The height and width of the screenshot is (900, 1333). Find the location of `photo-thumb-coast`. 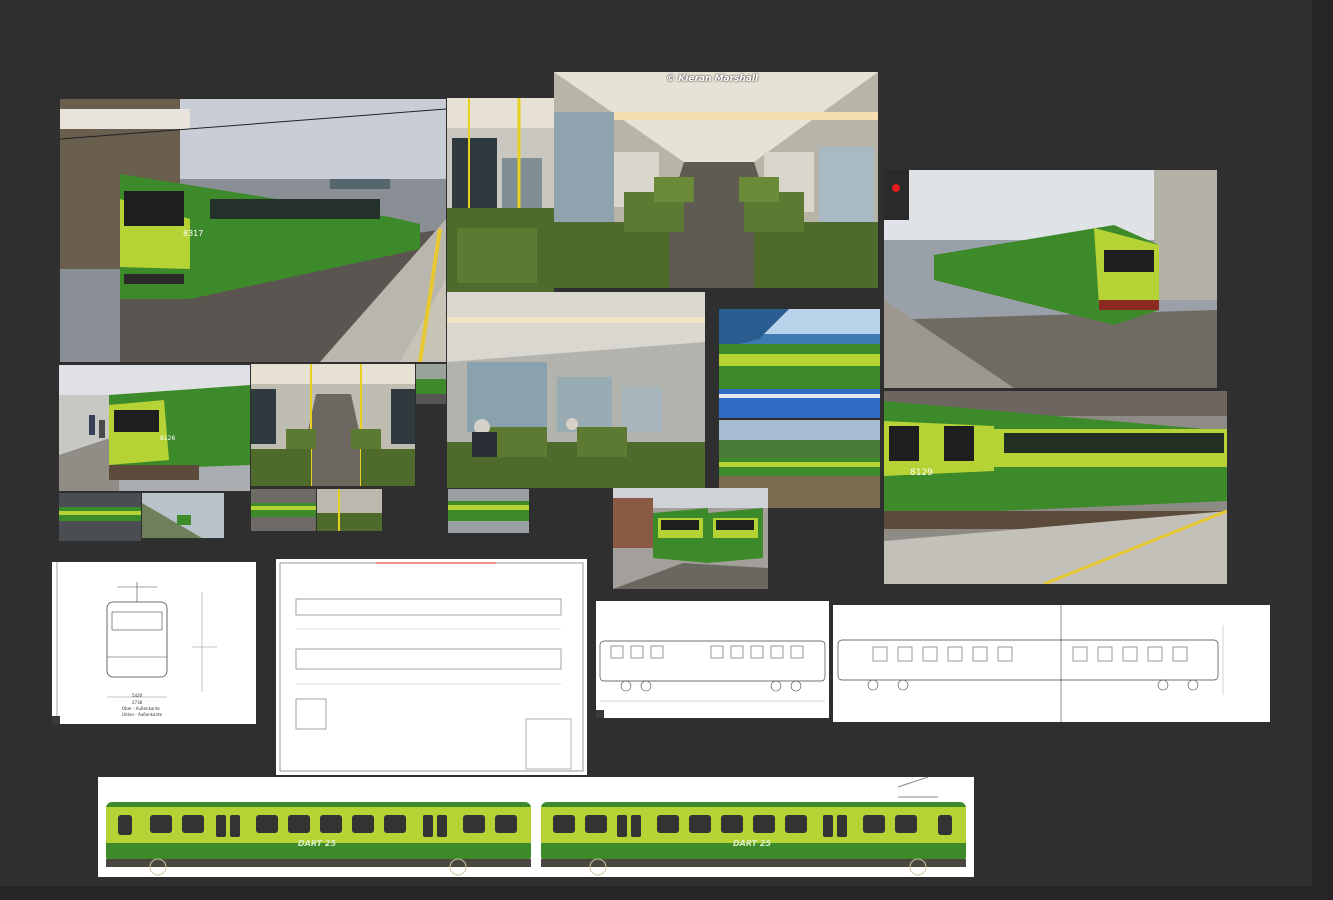

photo-thumb-coast is located at coordinates (183, 515).